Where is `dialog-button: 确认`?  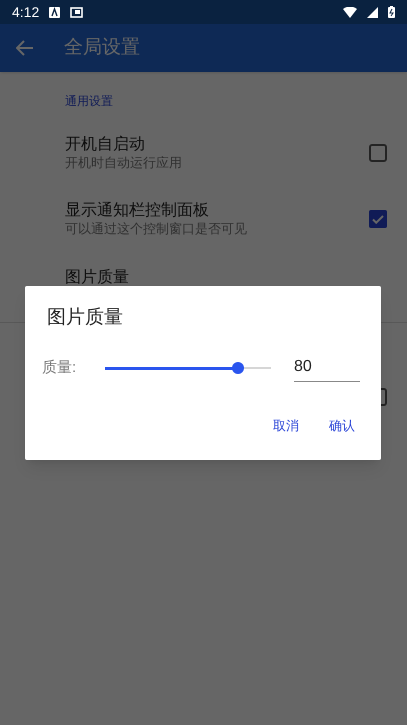 dialog-button: 确认 is located at coordinates (342, 425).